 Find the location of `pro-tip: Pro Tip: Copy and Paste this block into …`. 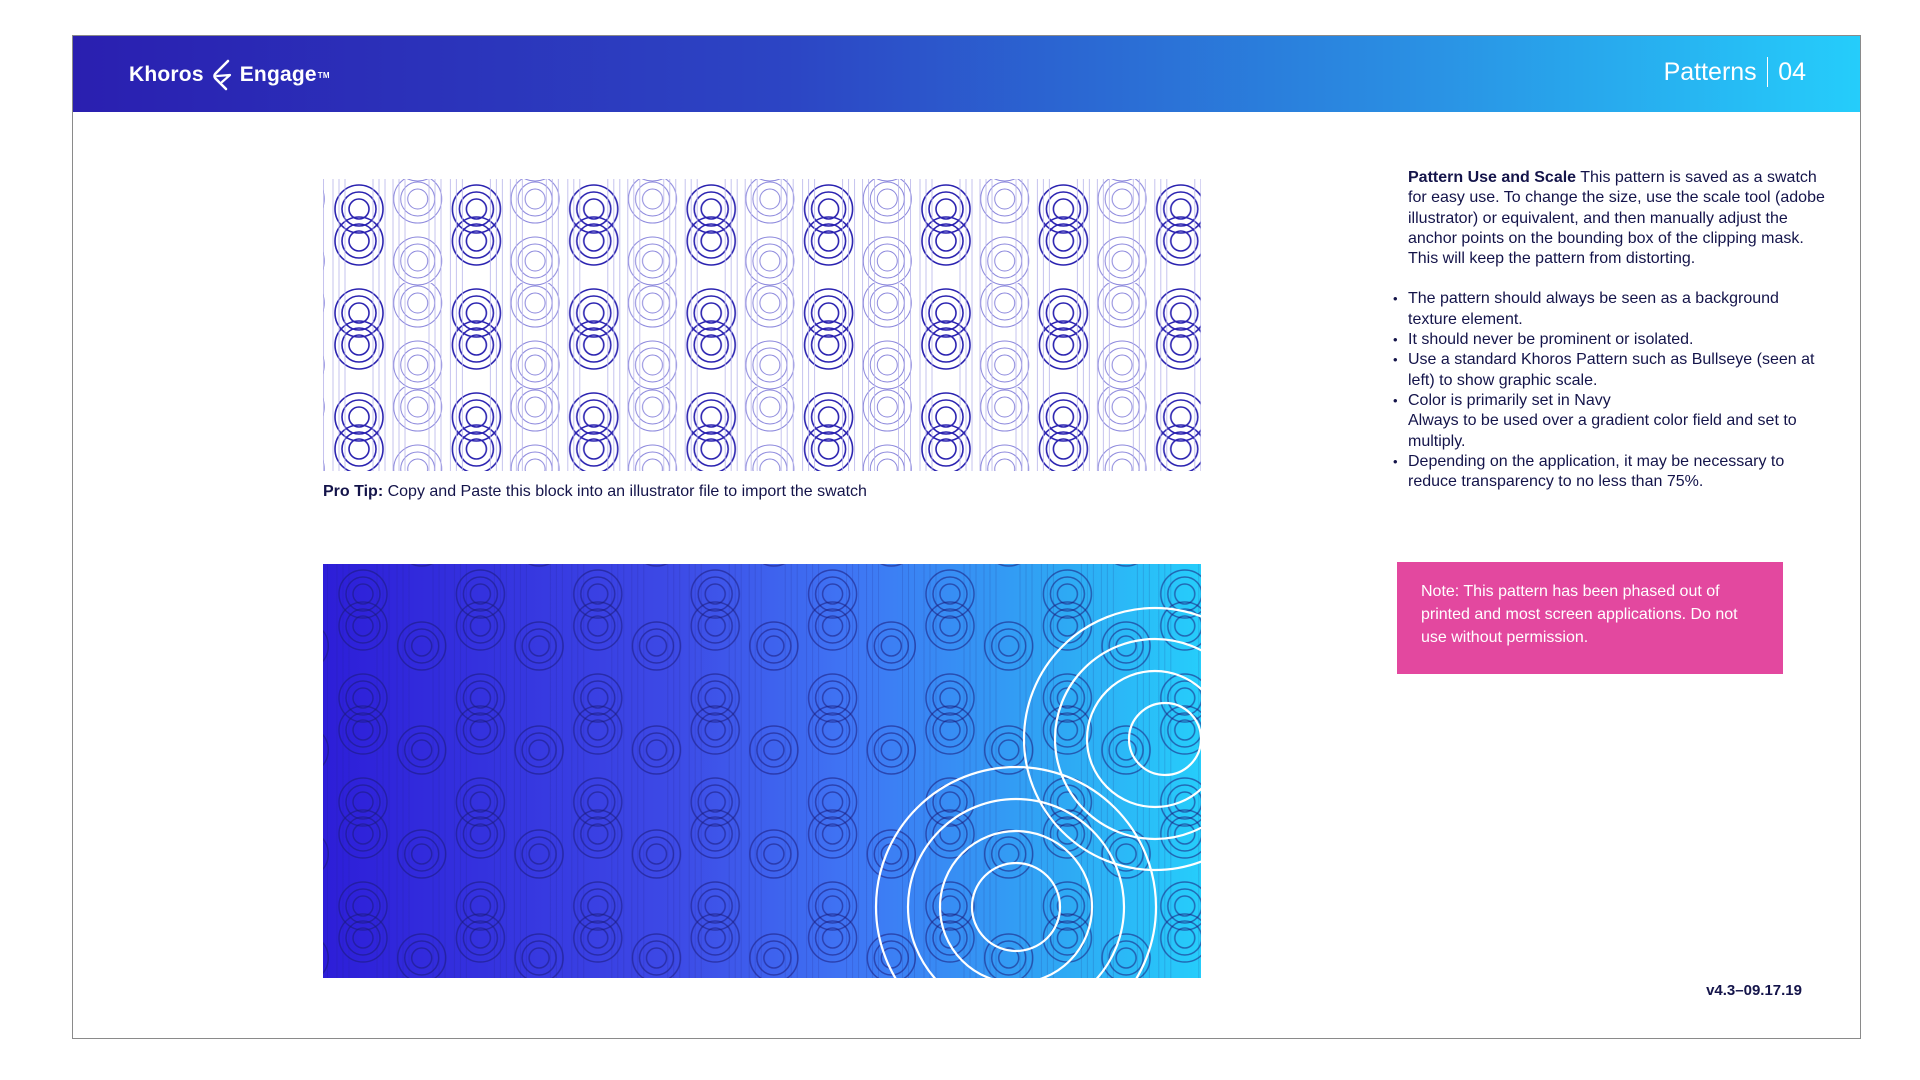

pro-tip: Pro Tip: Copy and Paste this block into … is located at coordinates (763, 492).